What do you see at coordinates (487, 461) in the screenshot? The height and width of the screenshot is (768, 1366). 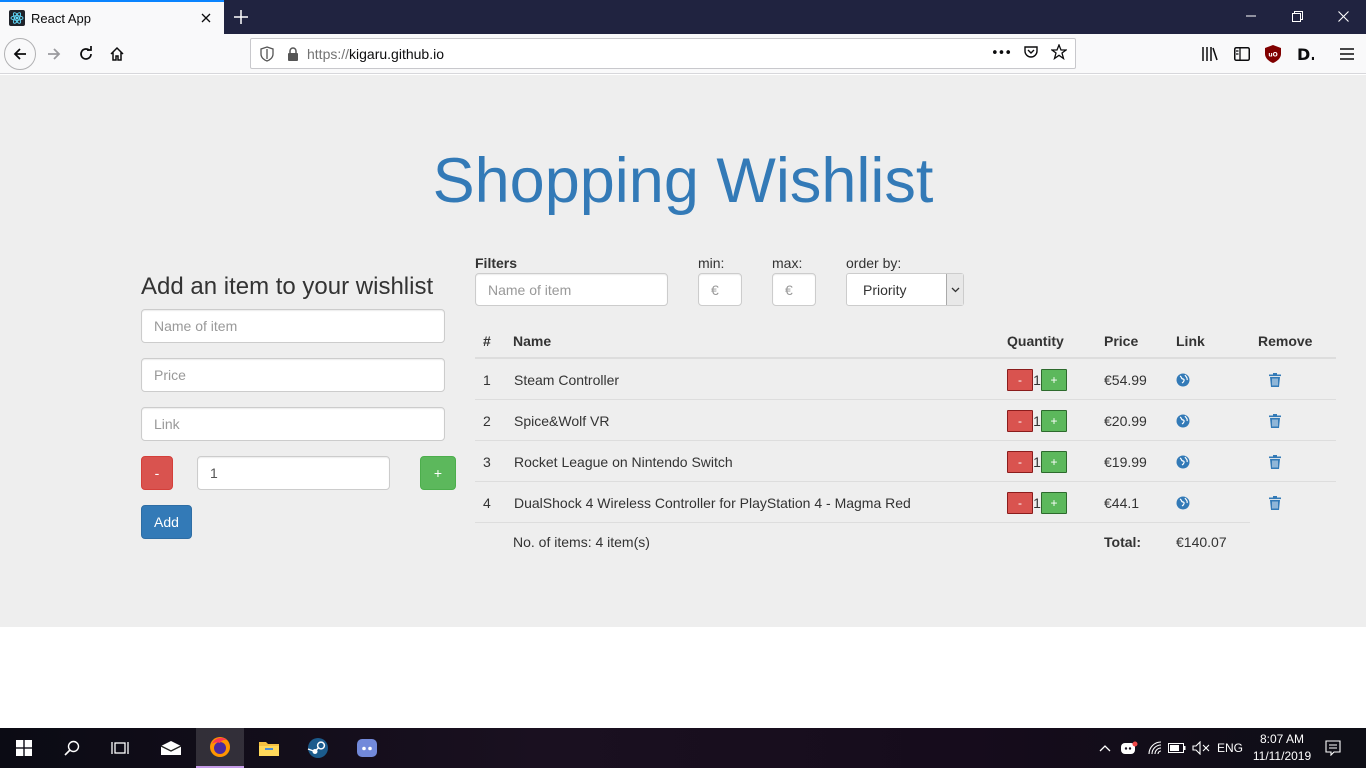 I see `row-number: 3` at bounding box center [487, 461].